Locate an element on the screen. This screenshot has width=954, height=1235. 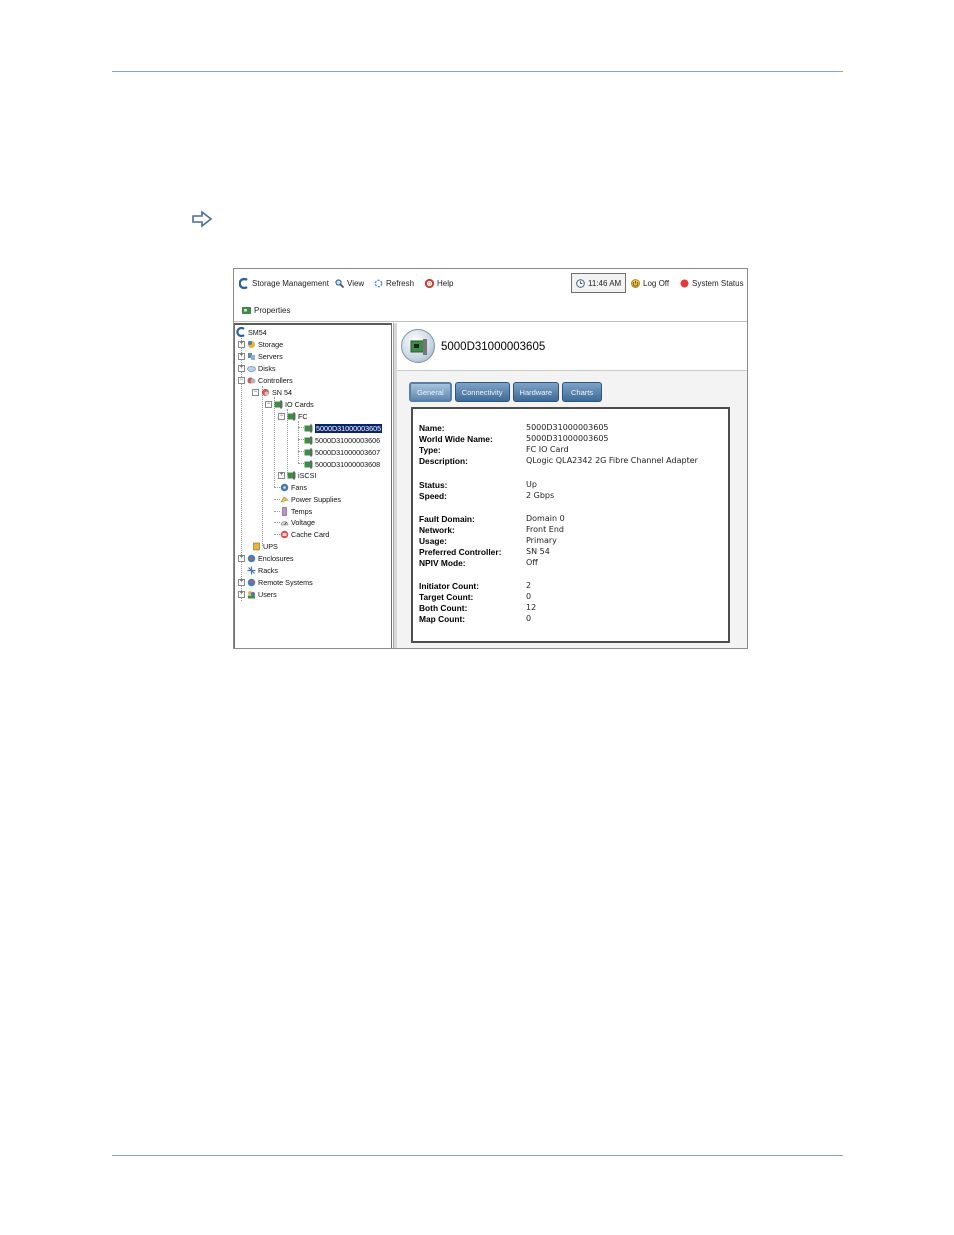
tab-connectivity: Connectivity is located at coordinates (482, 392).